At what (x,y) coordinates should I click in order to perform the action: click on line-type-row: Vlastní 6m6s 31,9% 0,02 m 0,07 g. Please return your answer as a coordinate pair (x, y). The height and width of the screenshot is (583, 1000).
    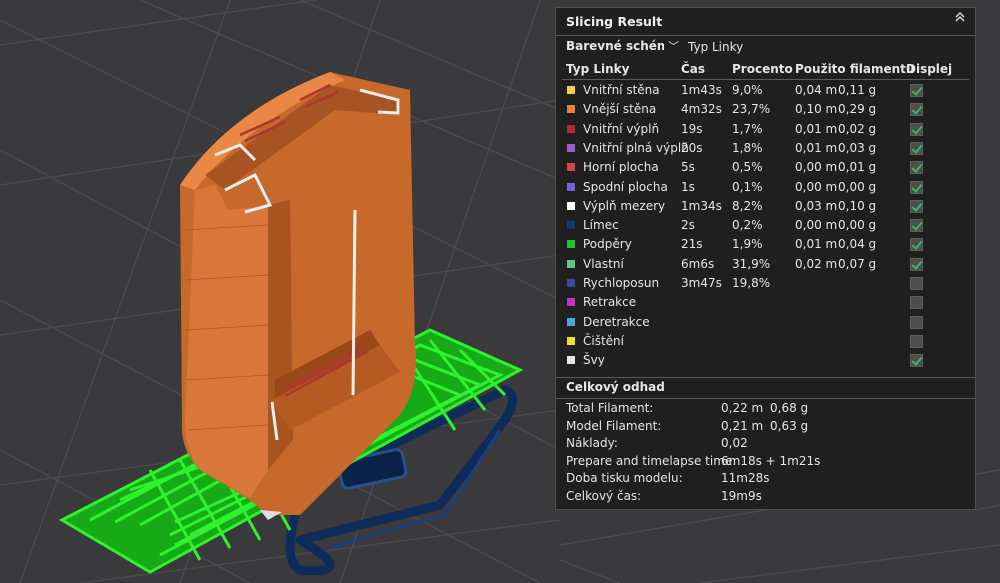
    Looking at the image, I should click on (766, 264).